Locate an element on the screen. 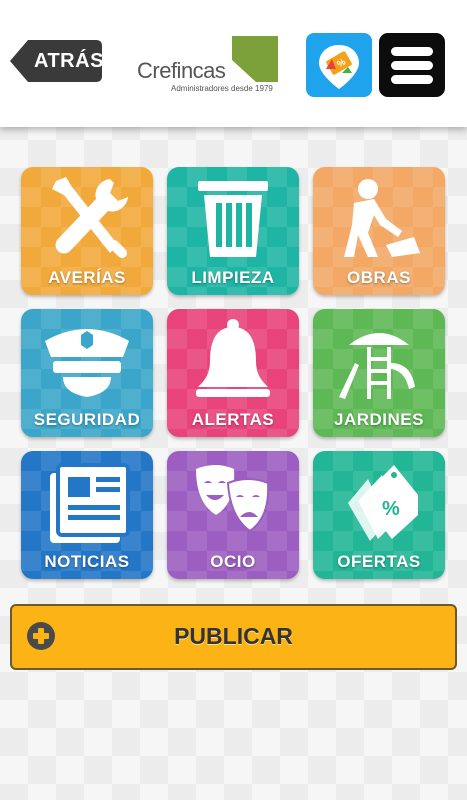 Image resolution: width=467 pixels, height=800 pixels. tile-ofertas: % OFERTAS is located at coordinates (379, 515).